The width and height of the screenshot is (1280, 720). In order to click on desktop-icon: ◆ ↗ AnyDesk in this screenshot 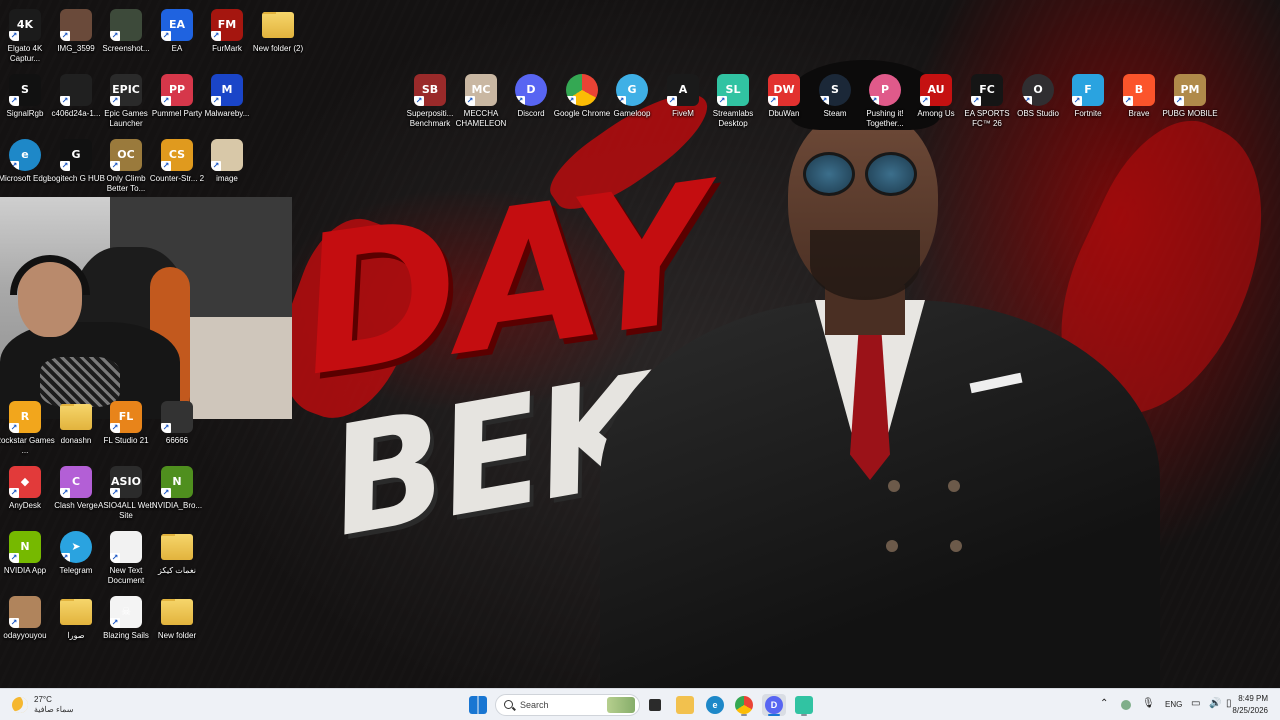, I will do `click(25, 496)`.